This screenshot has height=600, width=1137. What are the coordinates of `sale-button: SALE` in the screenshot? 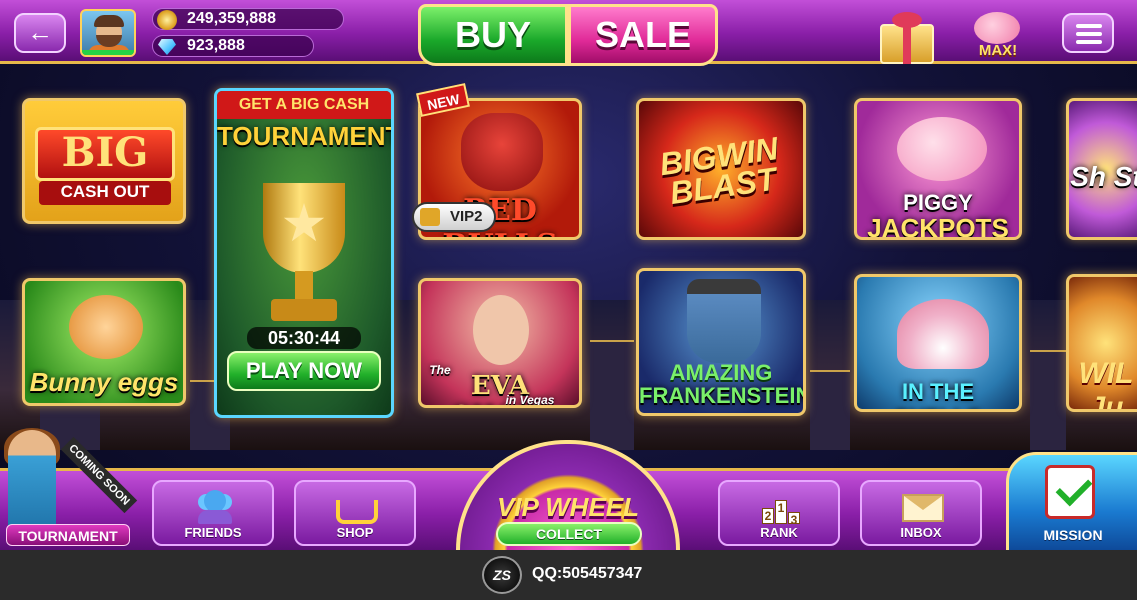 It's located at (643, 35).